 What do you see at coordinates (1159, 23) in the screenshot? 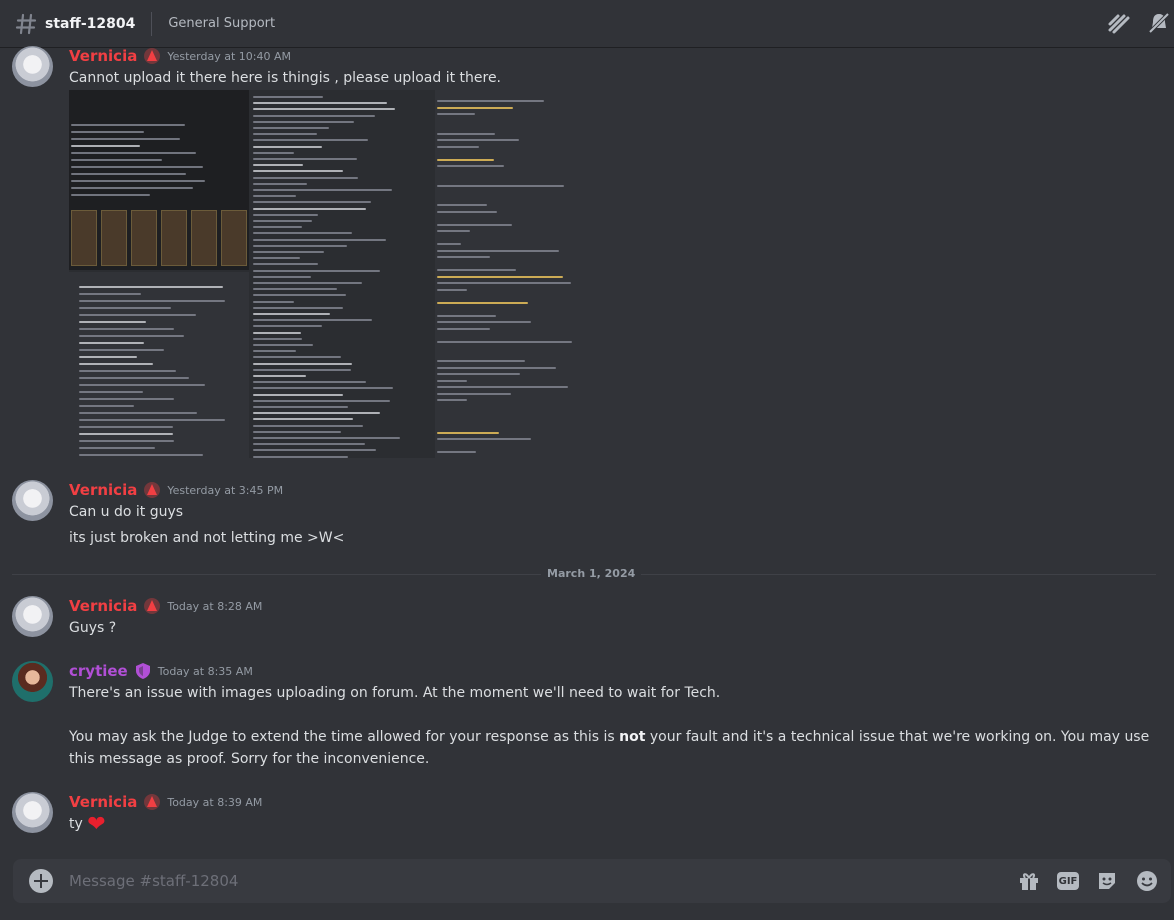
I see `notification-bell-muted-icon` at bounding box center [1159, 23].